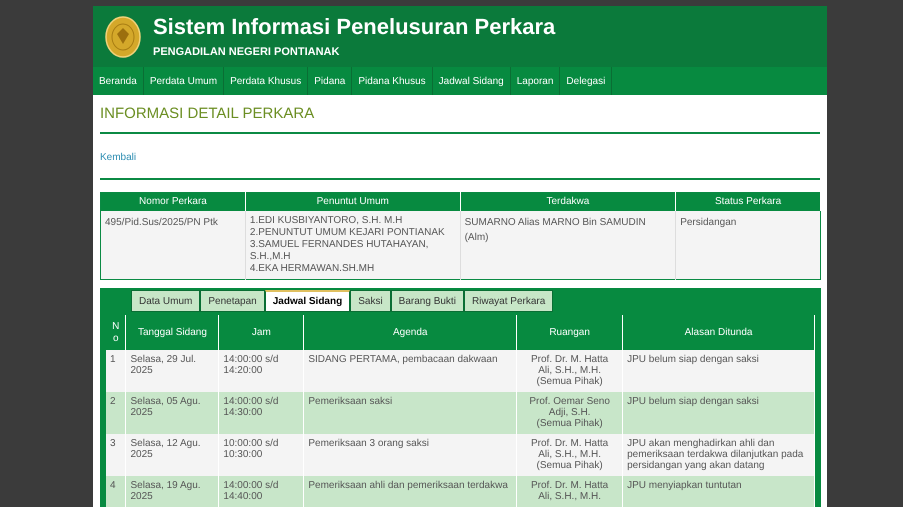 This screenshot has height=507, width=903. What do you see at coordinates (116, 491) in the screenshot?
I see `table-cell: 4` at bounding box center [116, 491].